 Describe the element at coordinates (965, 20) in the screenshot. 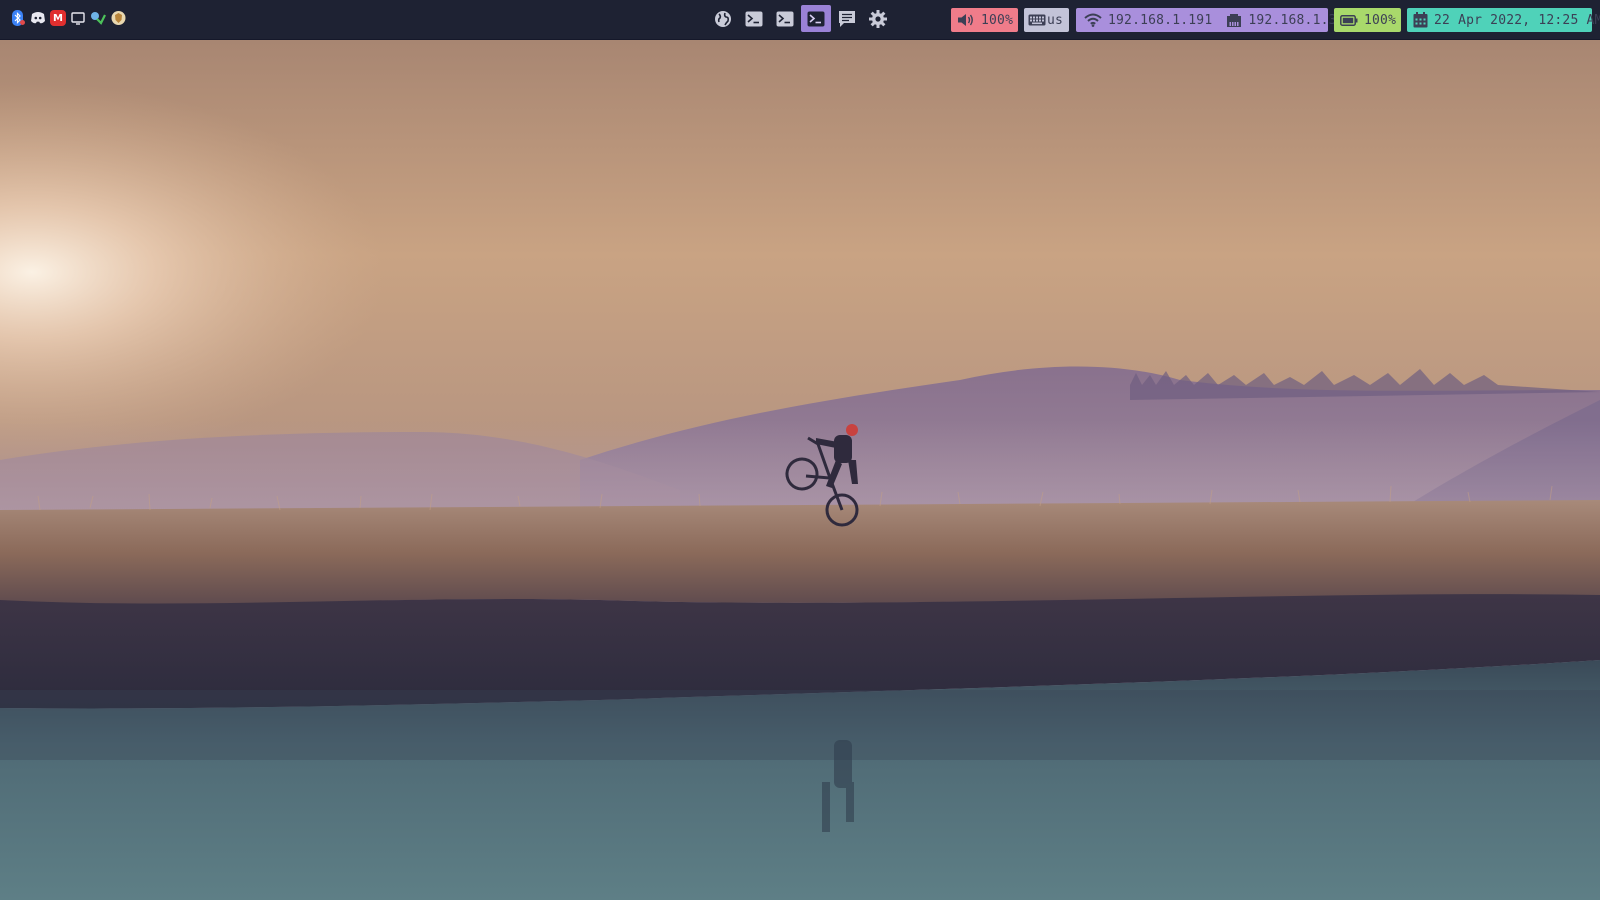

I see `speaker-icon` at that location.